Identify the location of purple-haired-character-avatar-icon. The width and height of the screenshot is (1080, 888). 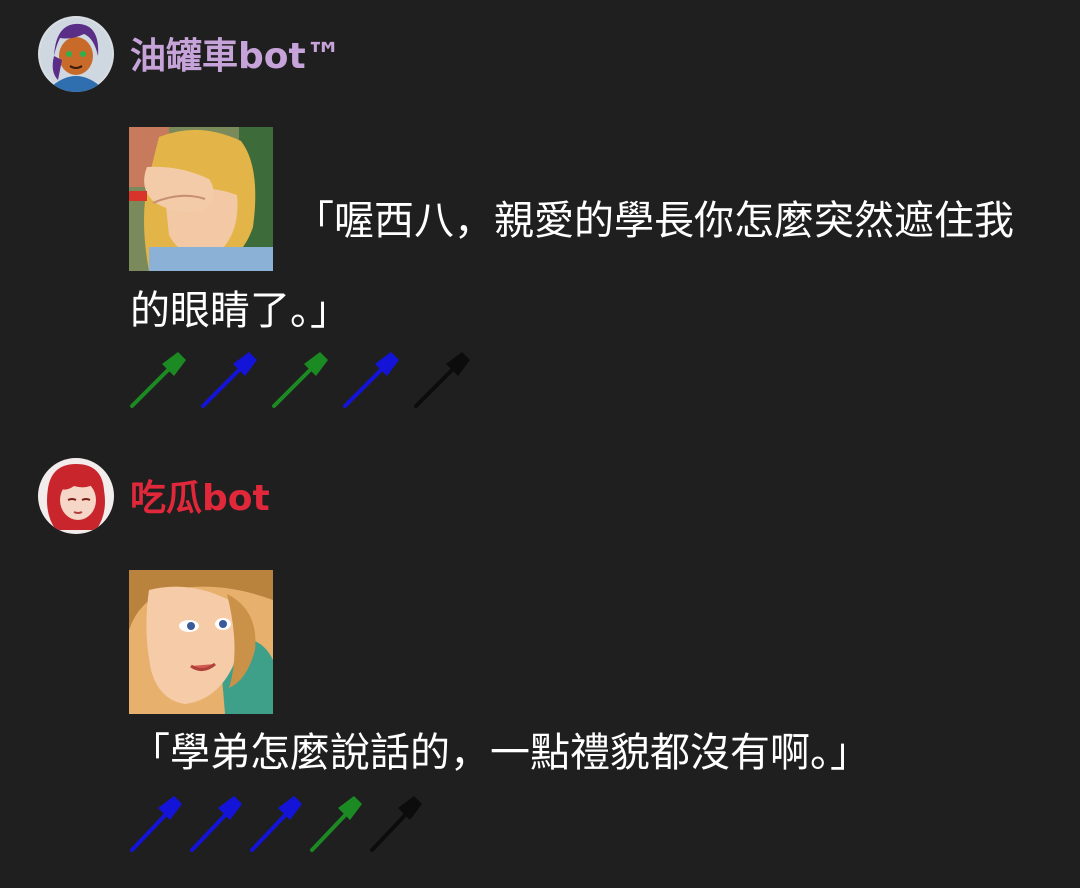
(76, 54).